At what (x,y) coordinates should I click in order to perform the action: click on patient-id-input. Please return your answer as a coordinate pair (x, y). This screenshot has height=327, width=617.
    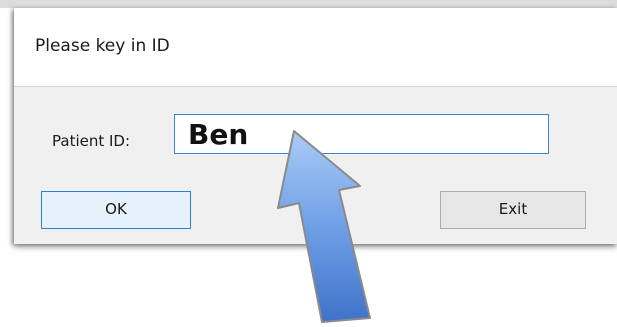
    Looking at the image, I should click on (361, 134).